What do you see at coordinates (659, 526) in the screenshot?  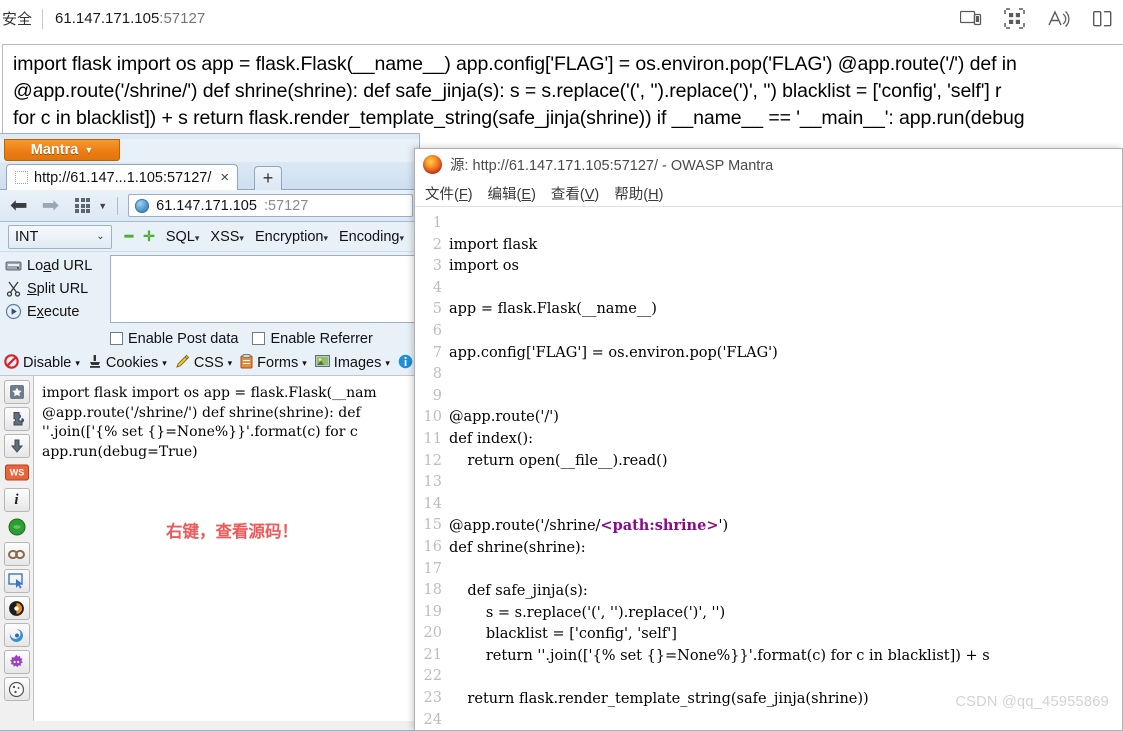 I see `path-converter-token: <path:shrine>` at bounding box center [659, 526].